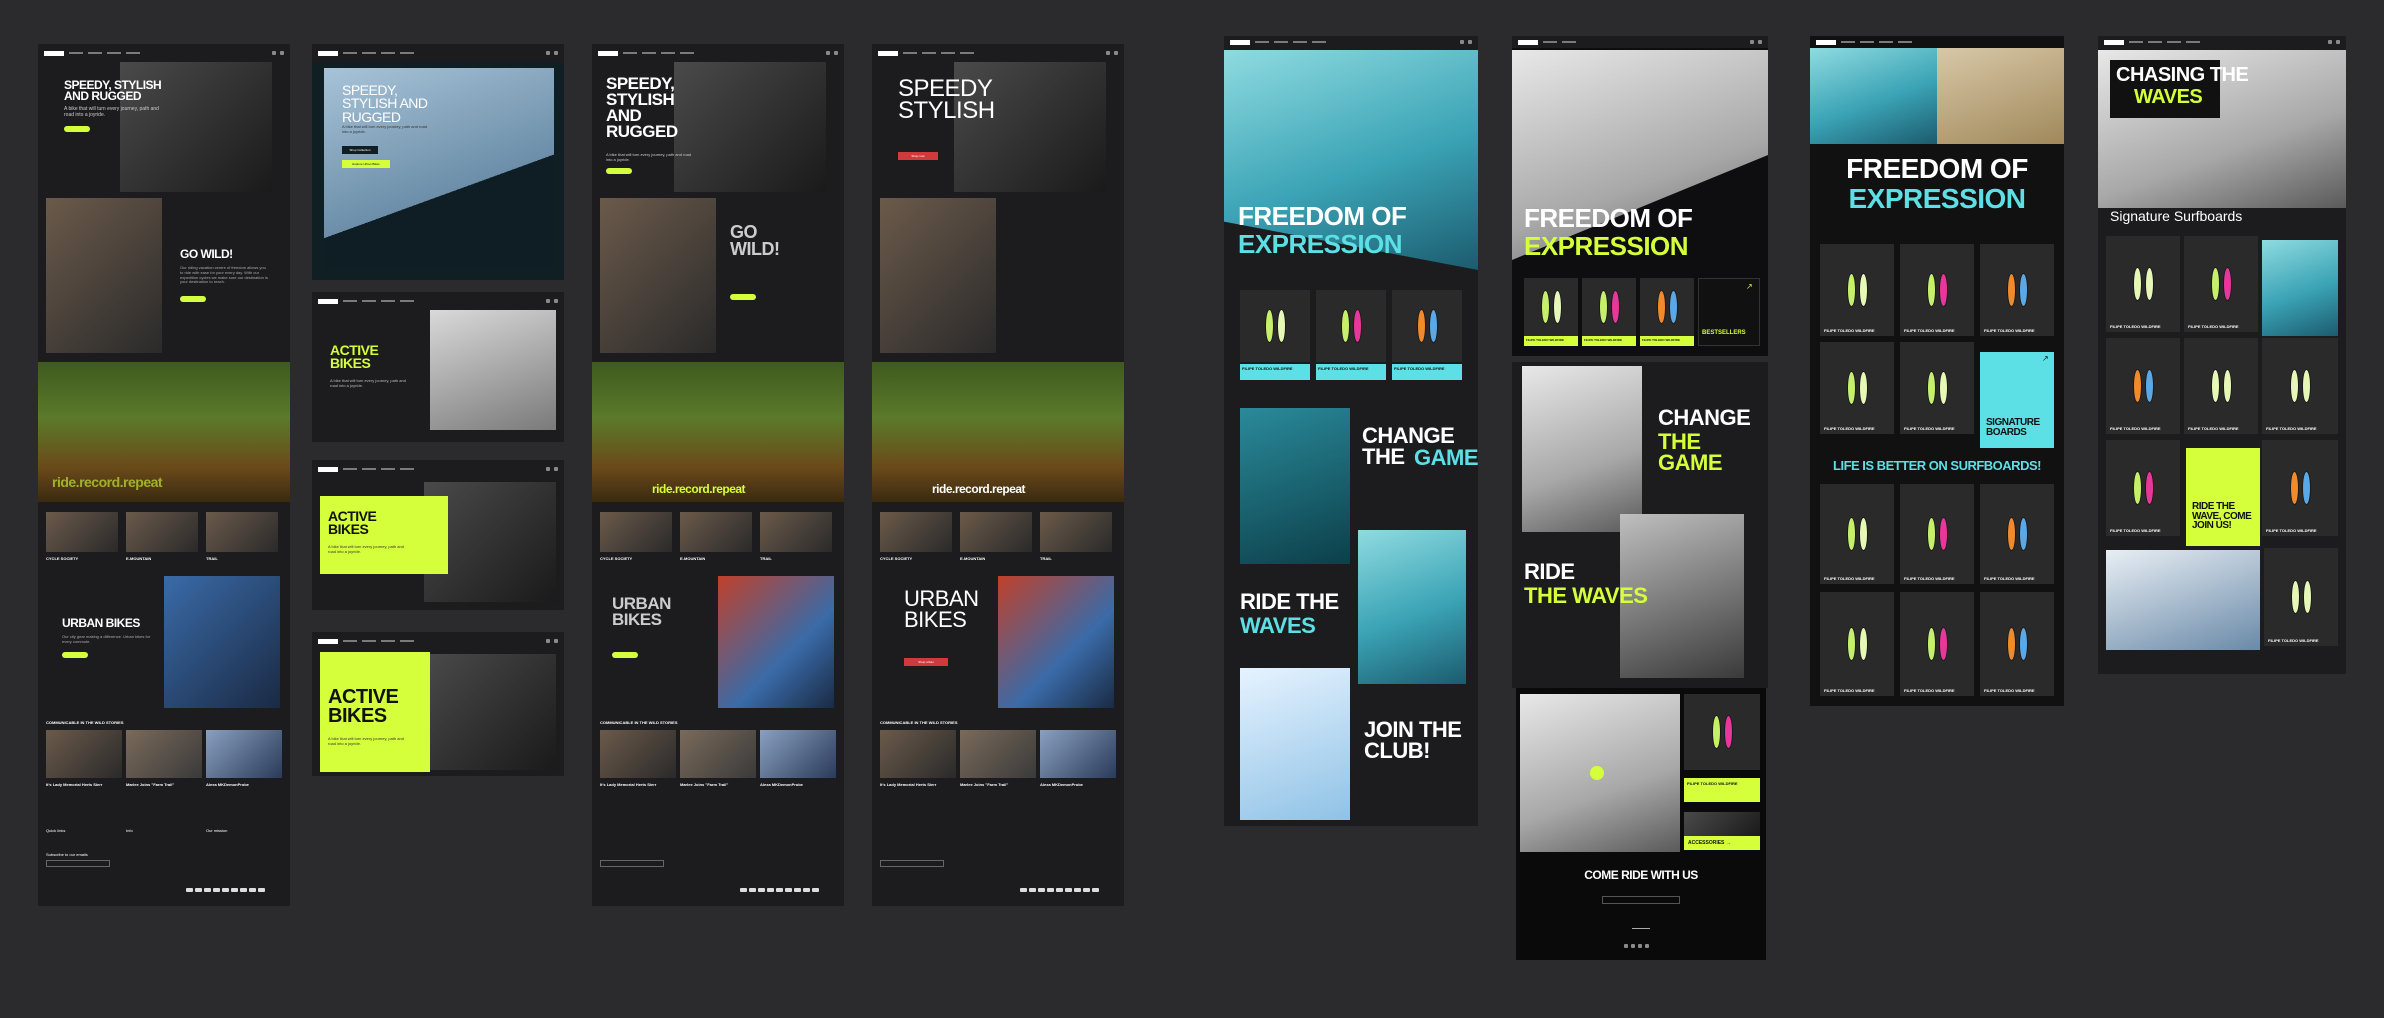  Describe the element at coordinates (1056, 642) in the screenshot. I see `urban-image` at that location.